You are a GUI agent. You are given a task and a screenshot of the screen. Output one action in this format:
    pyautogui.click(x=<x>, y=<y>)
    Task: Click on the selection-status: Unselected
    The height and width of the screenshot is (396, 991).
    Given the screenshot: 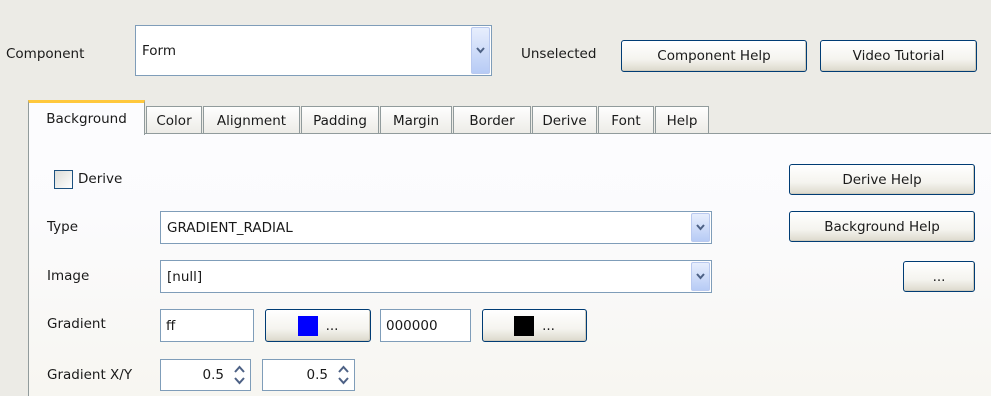 What is the action you would take?
    pyautogui.click(x=559, y=54)
    